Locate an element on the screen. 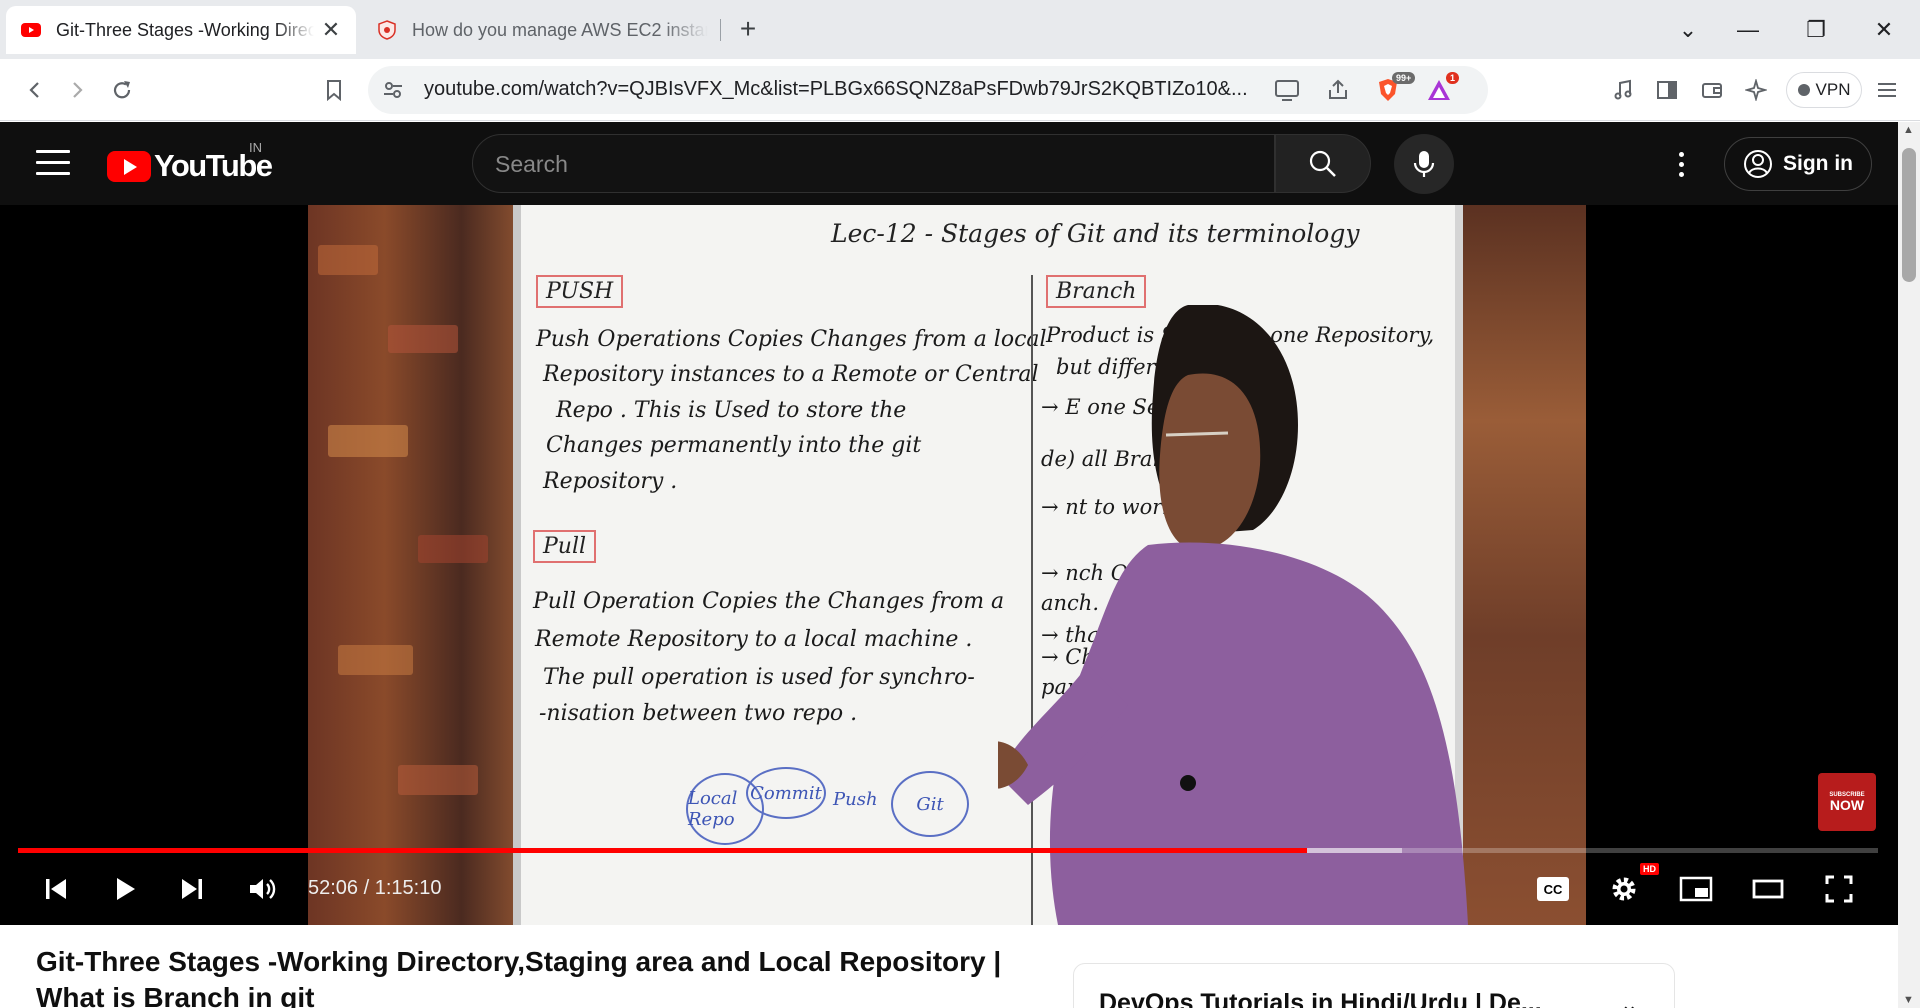  scroll-down-icon: ▼ is located at coordinates (1908, 1000).